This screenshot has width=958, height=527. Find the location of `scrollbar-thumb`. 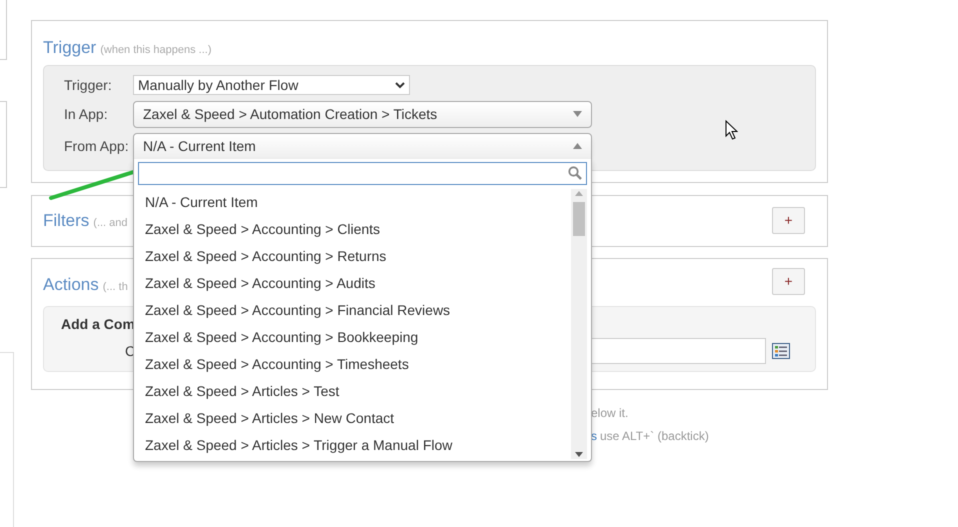

scrollbar-thumb is located at coordinates (579, 219).